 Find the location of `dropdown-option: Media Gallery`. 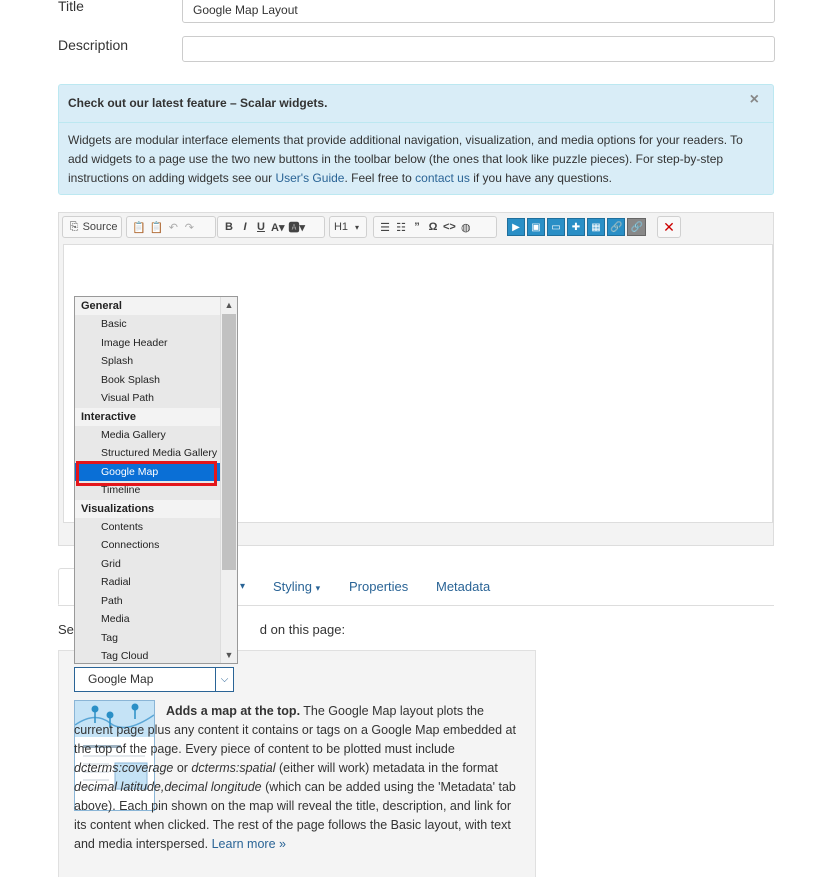

dropdown-option: Media Gallery is located at coordinates (147, 434).